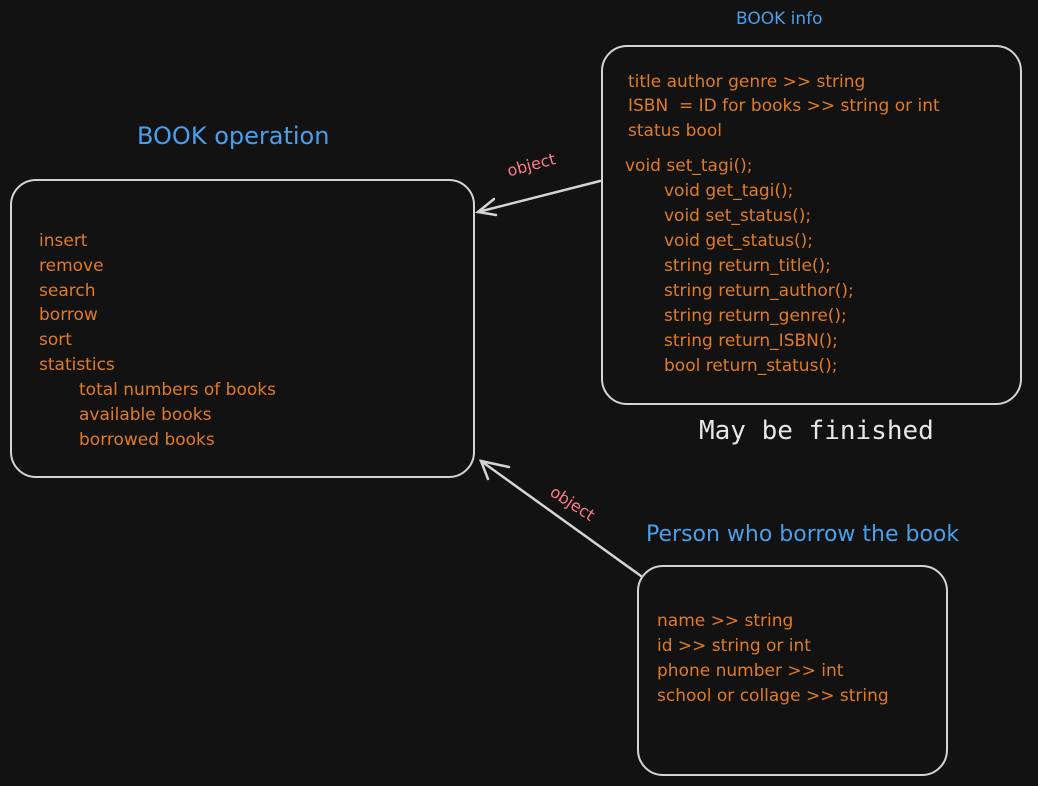  Describe the element at coordinates (177, 390) in the screenshot. I see `operation-subline: total numbers of books` at that location.